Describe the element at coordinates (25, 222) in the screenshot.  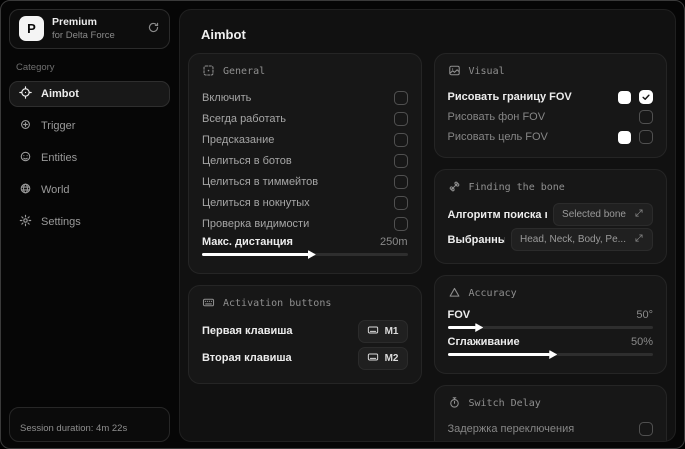
I see `settings-icon` at that location.